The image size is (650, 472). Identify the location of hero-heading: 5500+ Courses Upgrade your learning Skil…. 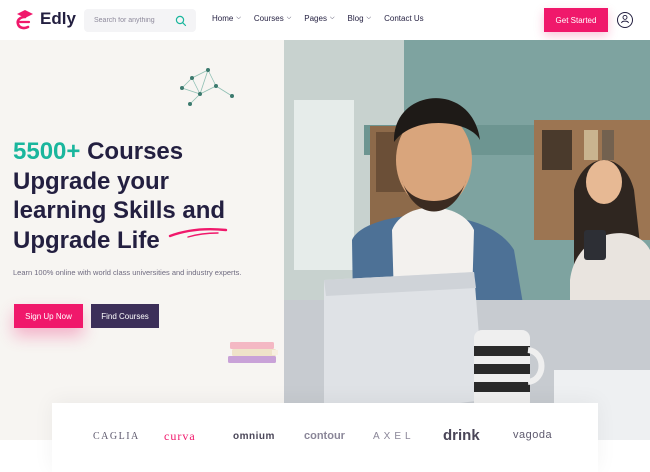
(144, 196).